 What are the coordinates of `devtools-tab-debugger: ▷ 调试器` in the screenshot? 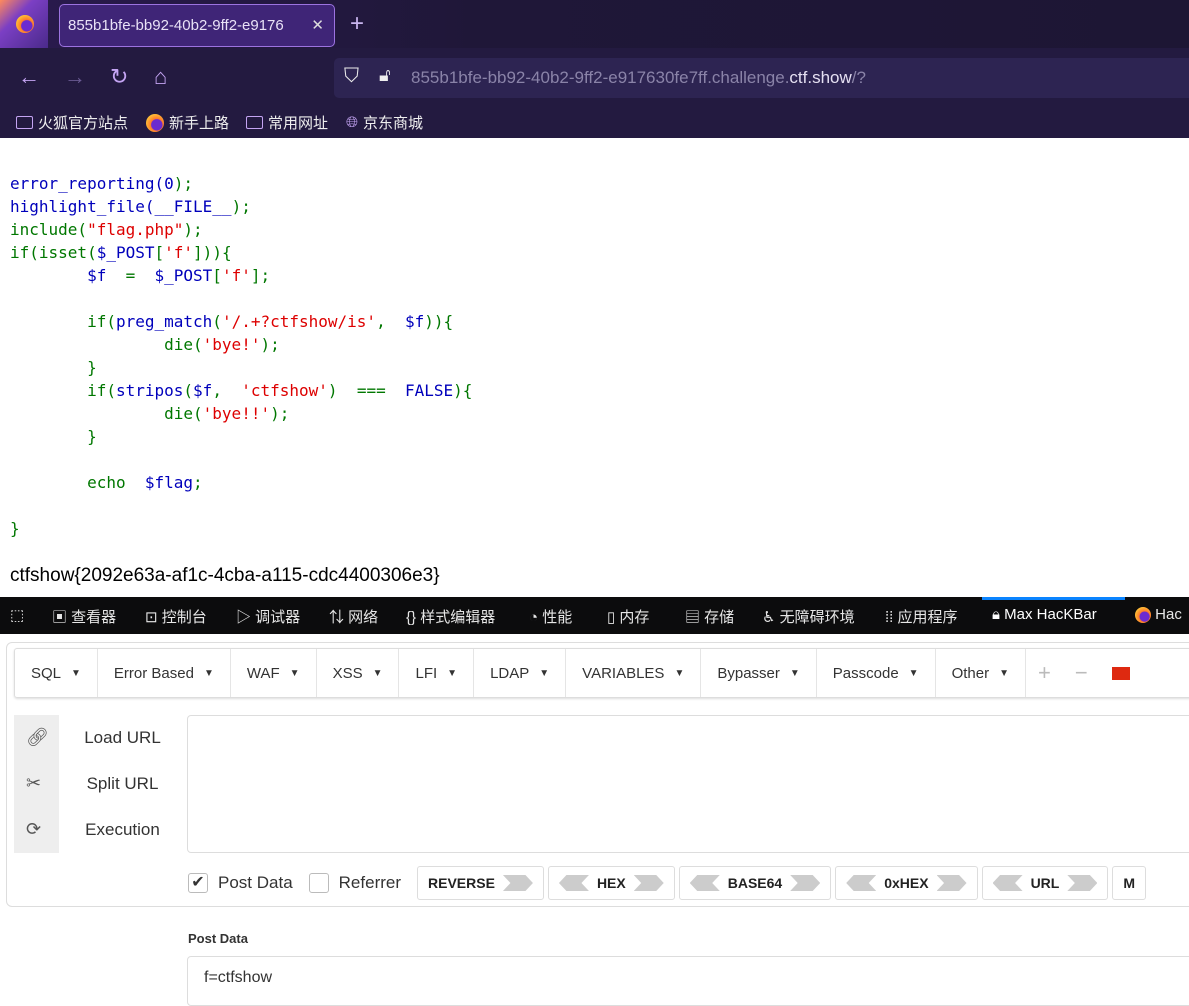 It's located at (268, 616).